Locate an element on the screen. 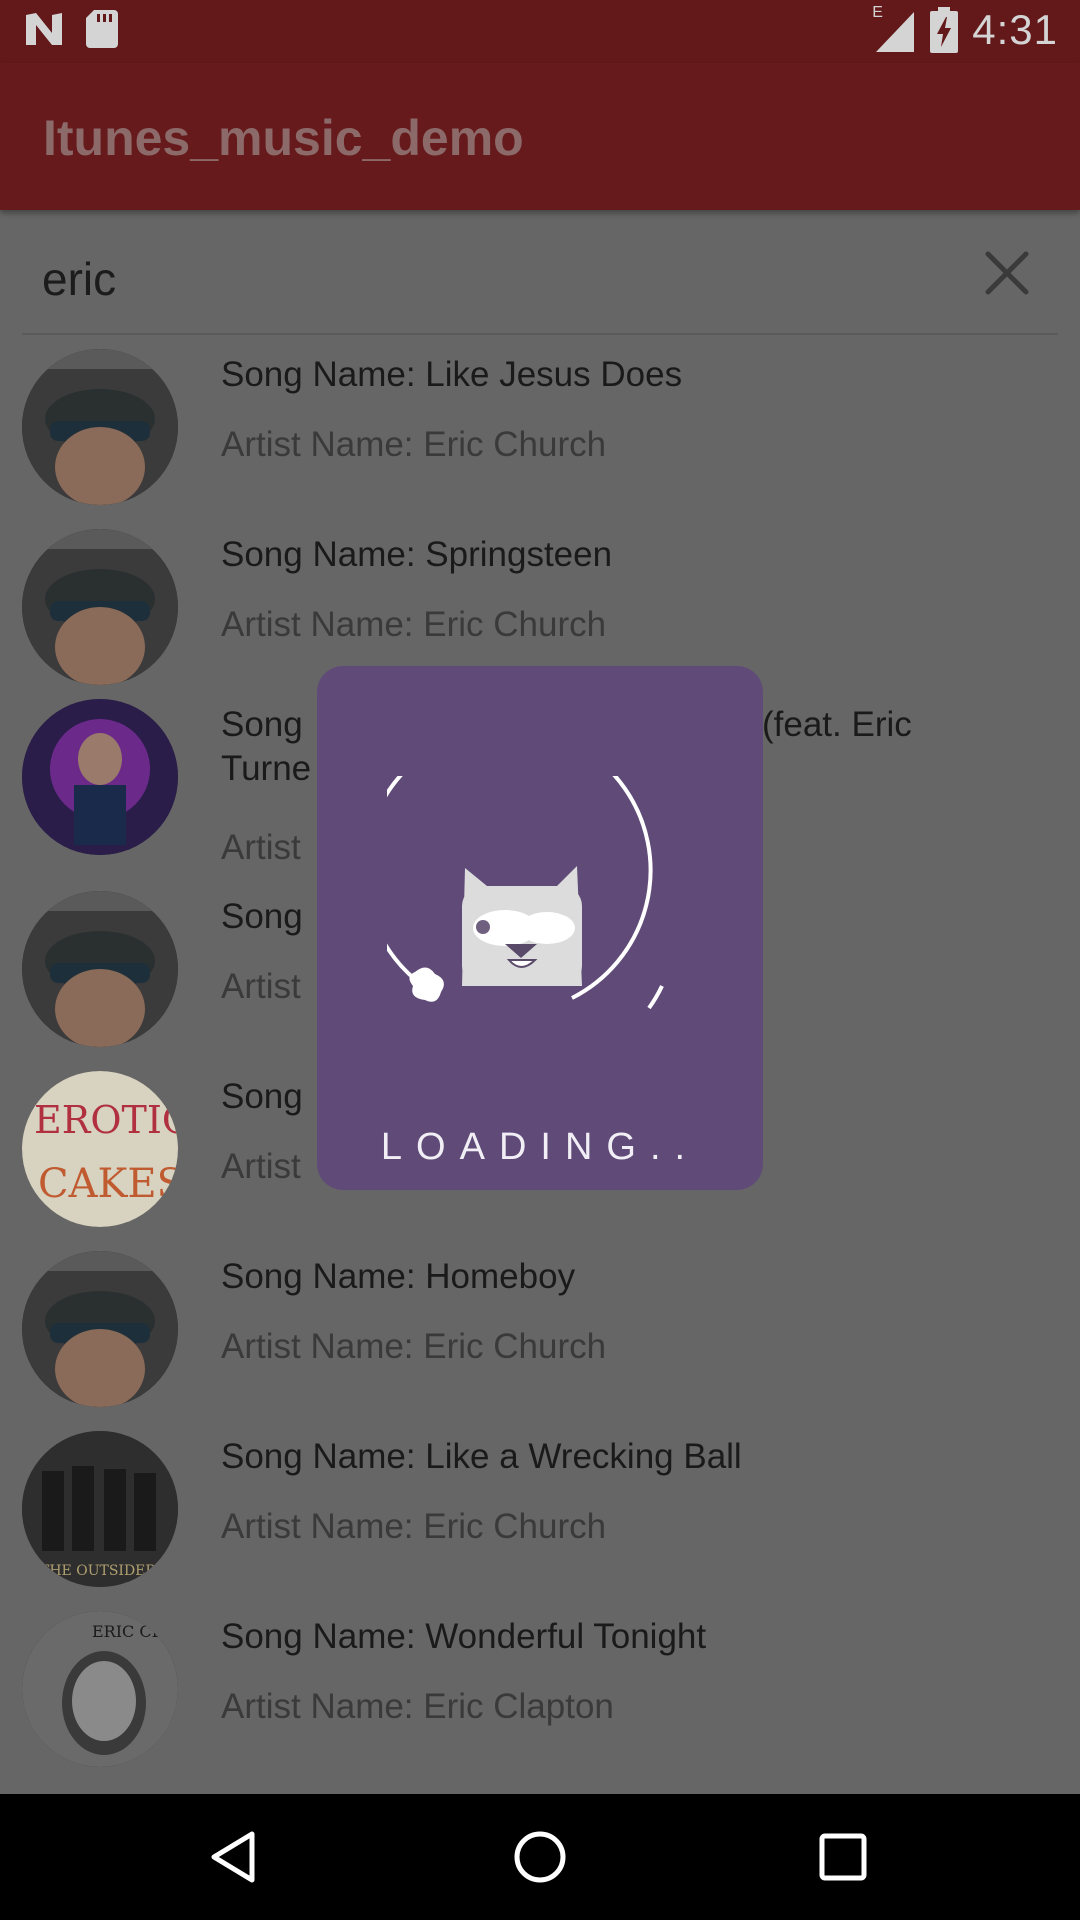 This screenshot has width=1080, height=1920. home-icon is located at coordinates (540, 1857).